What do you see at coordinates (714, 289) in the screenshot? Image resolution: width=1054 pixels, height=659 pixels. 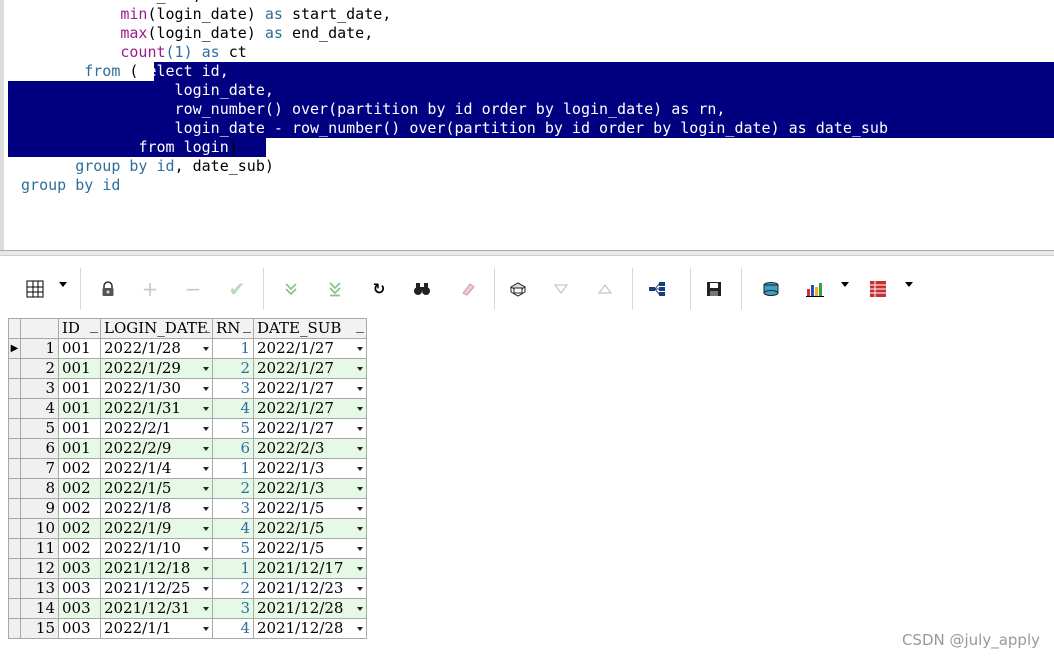 I see `save-icon` at bounding box center [714, 289].